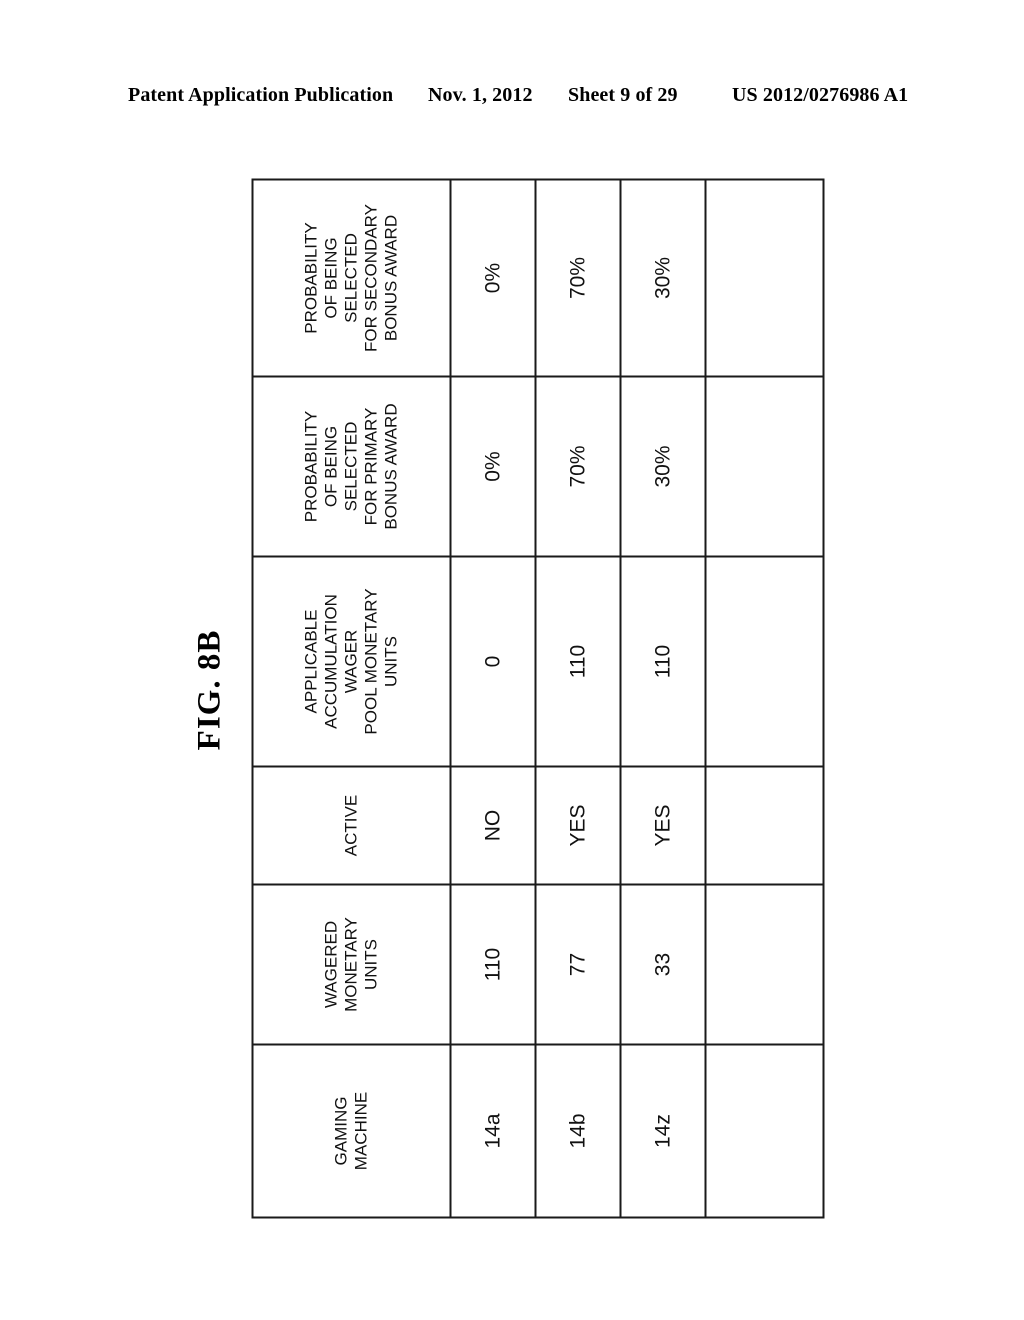 The height and width of the screenshot is (1320, 1024). What do you see at coordinates (662, 277) in the screenshot?
I see `cell-probability-secondary: 30%` at bounding box center [662, 277].